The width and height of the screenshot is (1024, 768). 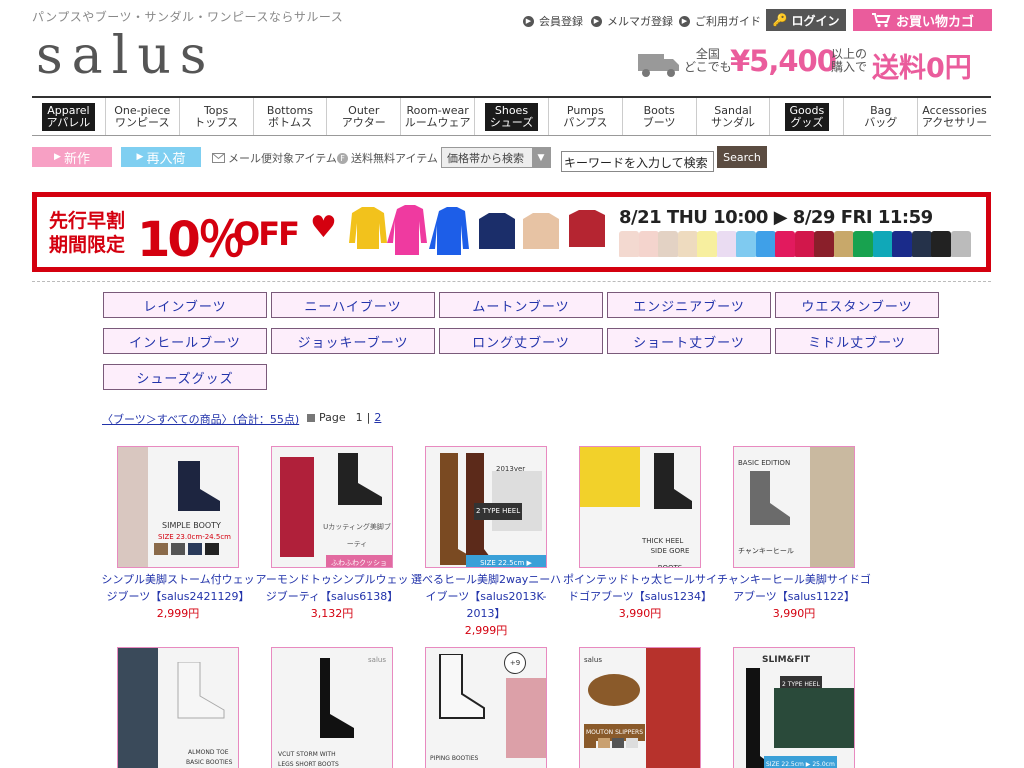 I want to click on product-name: チャンキーヒール美脚サイドゴアブーツ【salus1122】, so click(x=794, y=588).